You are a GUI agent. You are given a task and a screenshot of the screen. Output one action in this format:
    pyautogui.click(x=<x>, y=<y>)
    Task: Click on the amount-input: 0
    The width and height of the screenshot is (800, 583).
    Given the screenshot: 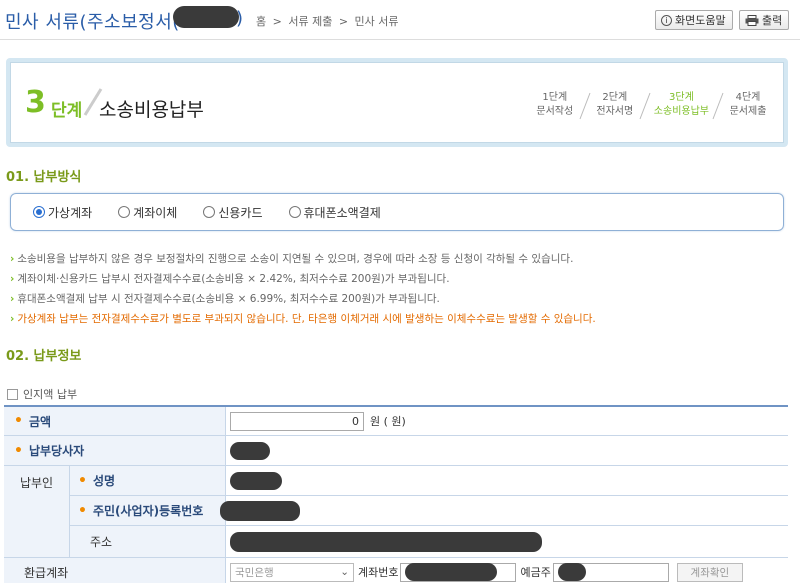 What is the action you would take?
    pyautogui.click(x=297, y=421)
    